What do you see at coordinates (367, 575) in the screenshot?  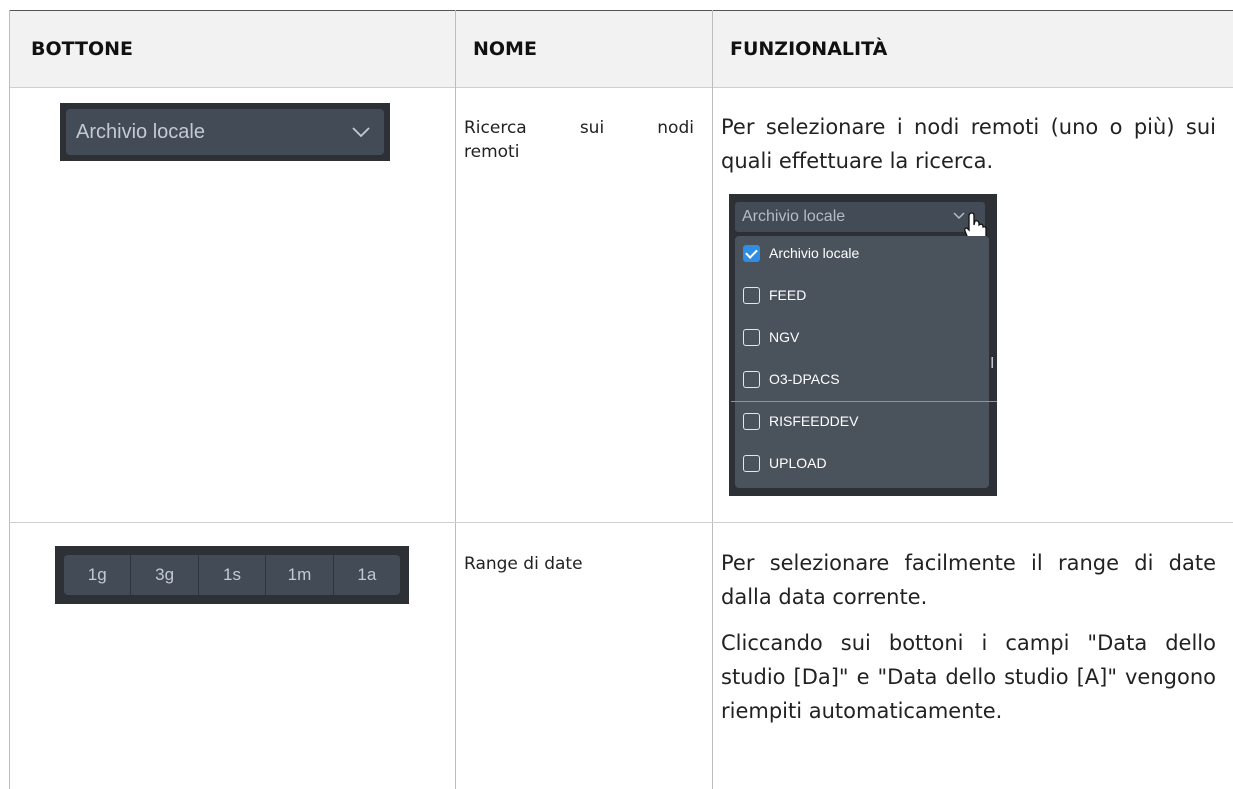 I see `range-button-1a: 1a` at bounding box center [367, 575].